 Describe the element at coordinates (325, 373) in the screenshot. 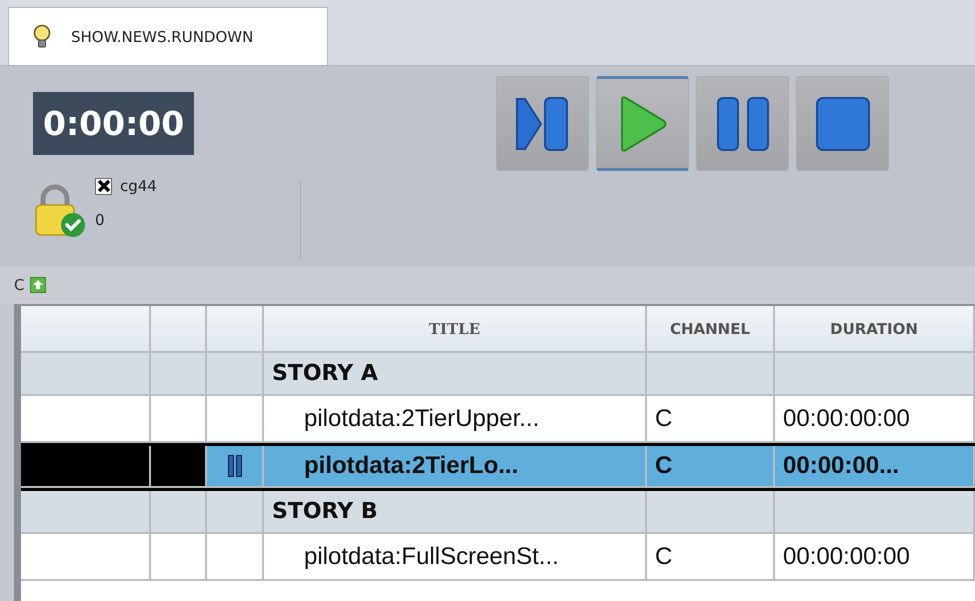

I see `story-title: STORY A` at that location.